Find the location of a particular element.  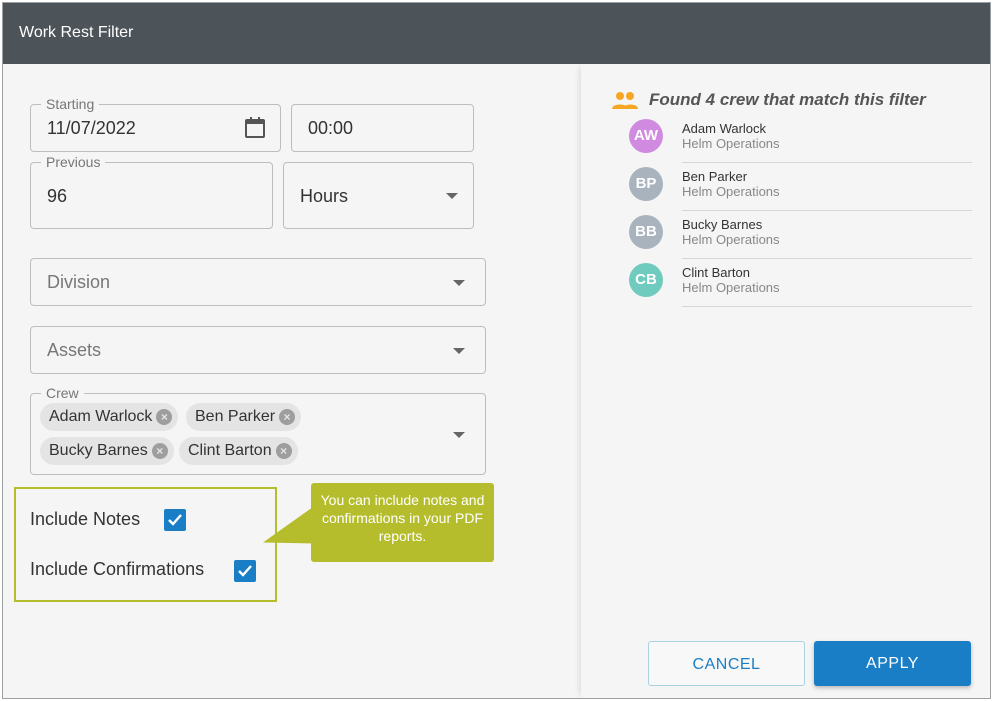

include-notes-label: Include Notes is located at coordinates (85, 519).